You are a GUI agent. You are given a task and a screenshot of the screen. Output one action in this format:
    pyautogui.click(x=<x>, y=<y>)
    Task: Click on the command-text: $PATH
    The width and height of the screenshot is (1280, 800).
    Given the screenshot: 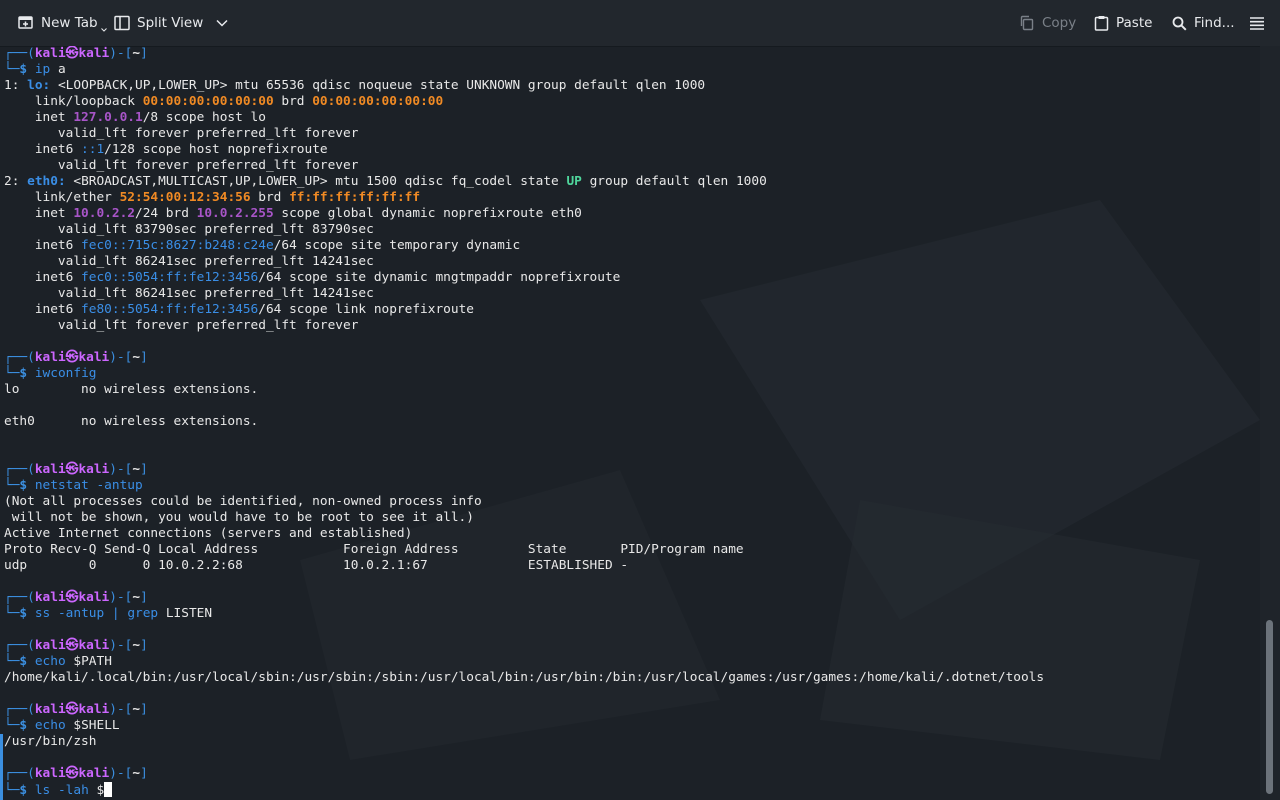 What is the action you would take?
    pyautogui.click(x=88, y=661)
    